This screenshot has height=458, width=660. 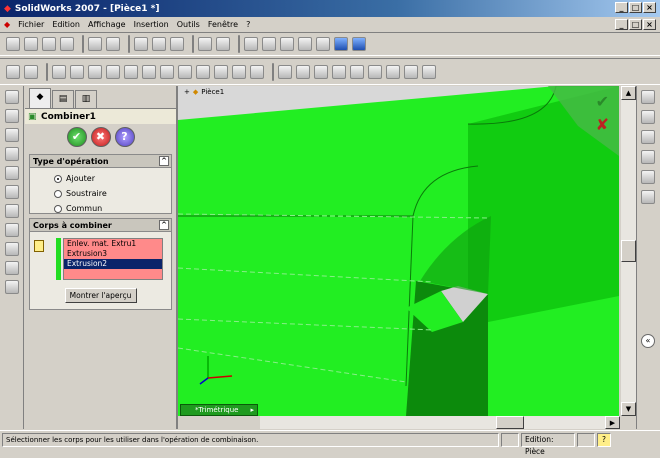 What do you see at coordinates (612, 422) in the screenshot?
I see `scroll-right-button: ▶` at bounding box center [612, 422].